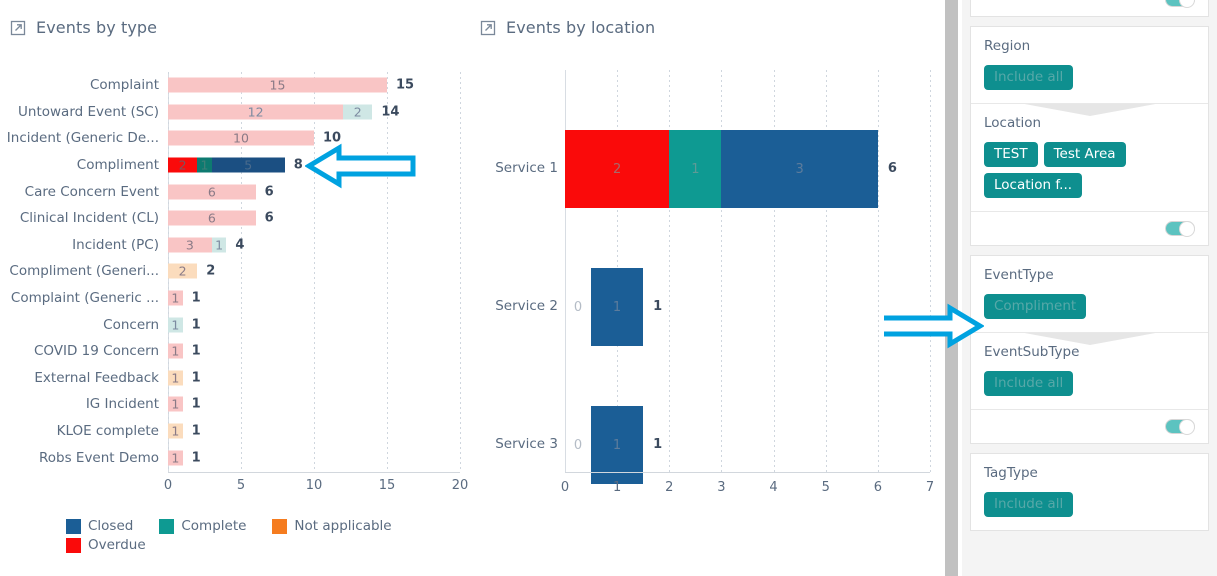 Image resolution: width=1217 pixels, height=576 pixels. What do you see at coordinates (314, 245) in the screenshot?
I see `bar-track: 31 4` at bounding box center [314, 245].